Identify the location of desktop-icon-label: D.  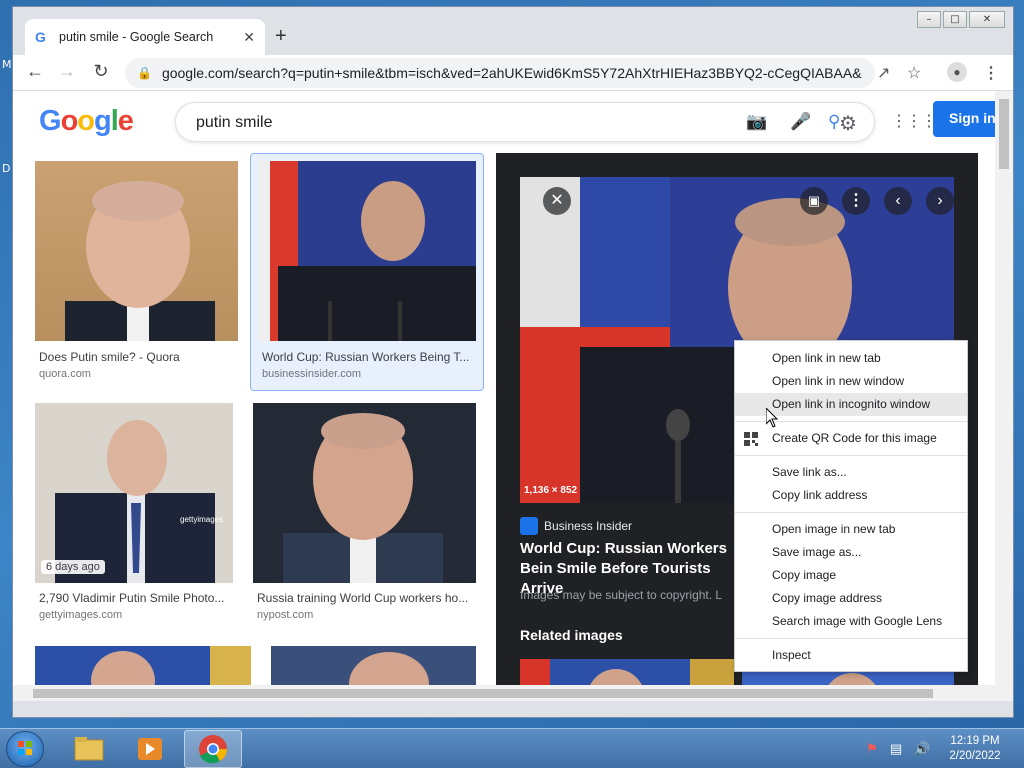
(6, 168).